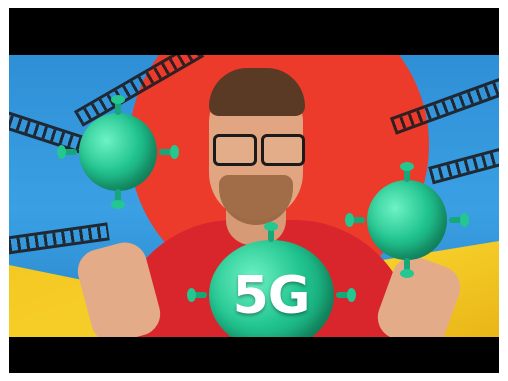 This screenshot has width=508, height=381. Describe the element at coordinates (271, 296) in the screenshot. I see `5g-label: 5G` at that location.